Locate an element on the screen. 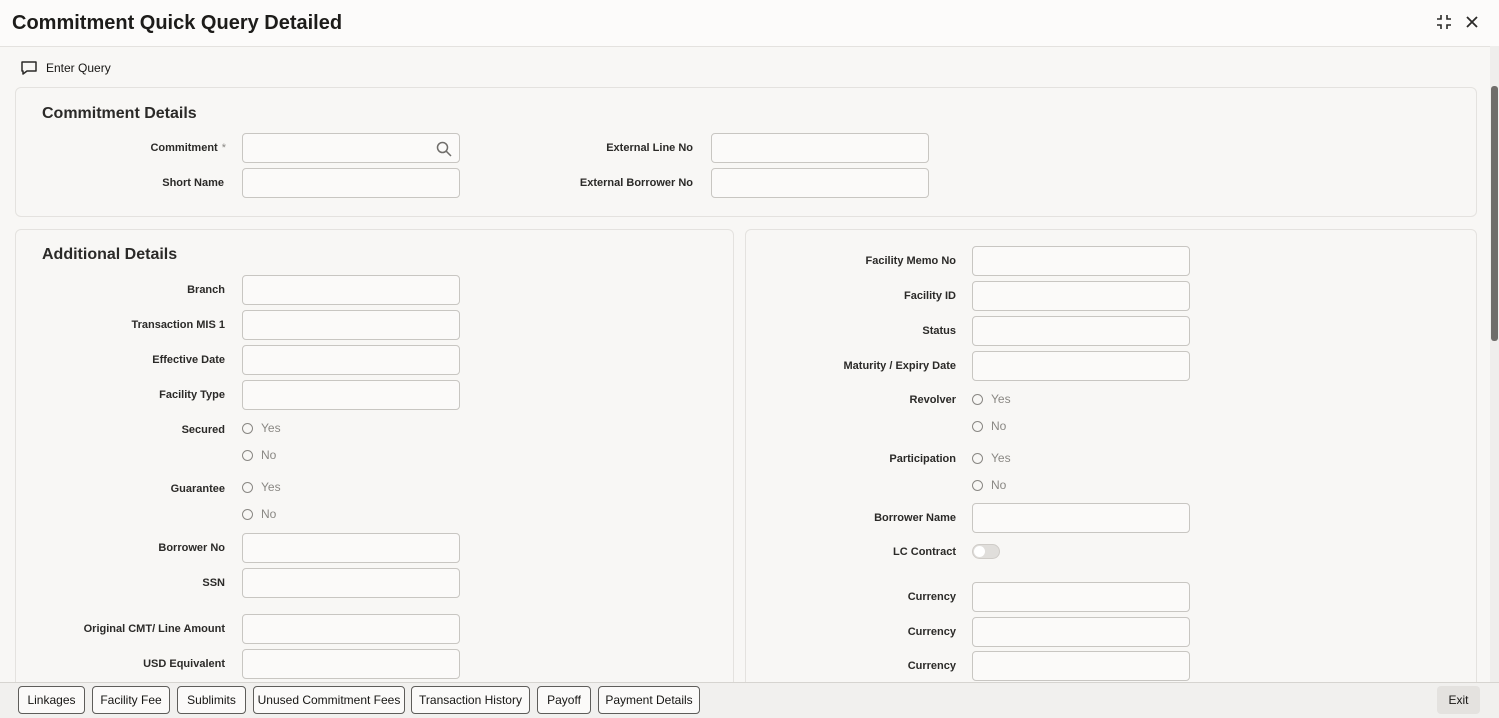  payoff-button: Payoff is located at coordinates (564, 700).